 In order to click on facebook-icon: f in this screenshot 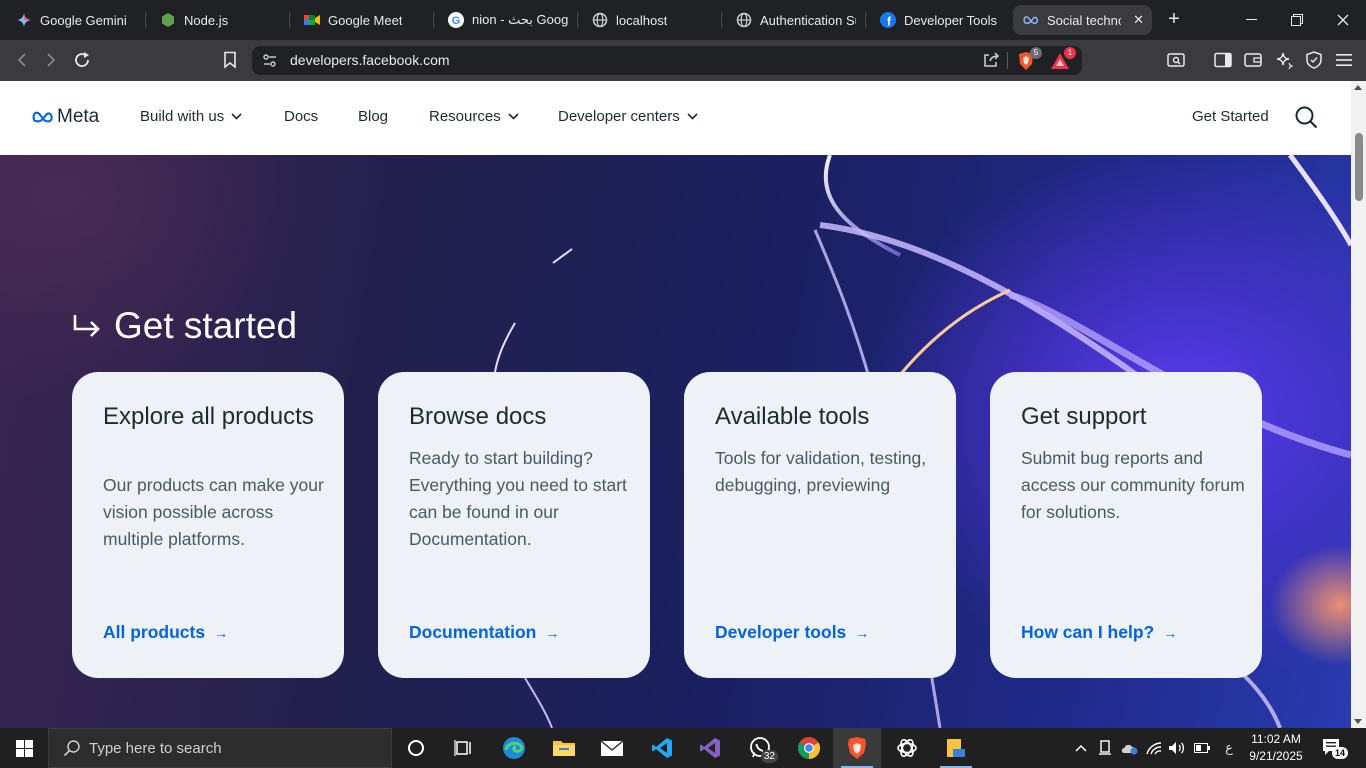, I will do `click(888, 20)`.